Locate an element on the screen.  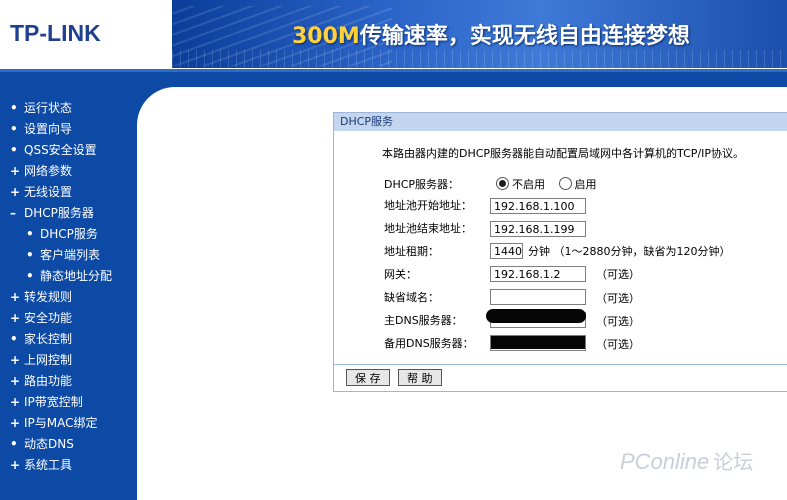
dns1-optional: （可选） is located at coordinates (618, 321).